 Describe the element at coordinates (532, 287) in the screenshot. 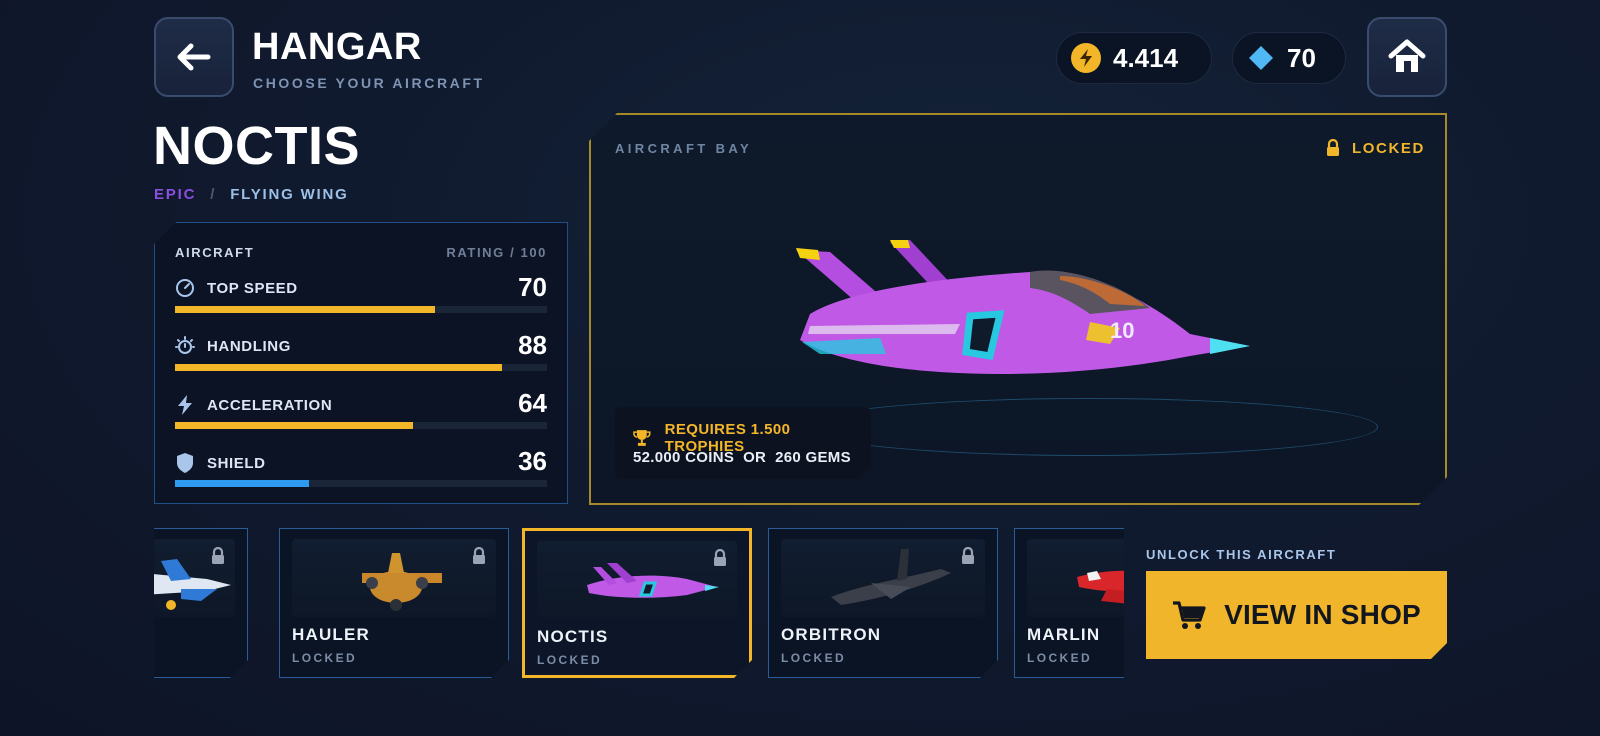

I see `stat-value: 70` at that location.